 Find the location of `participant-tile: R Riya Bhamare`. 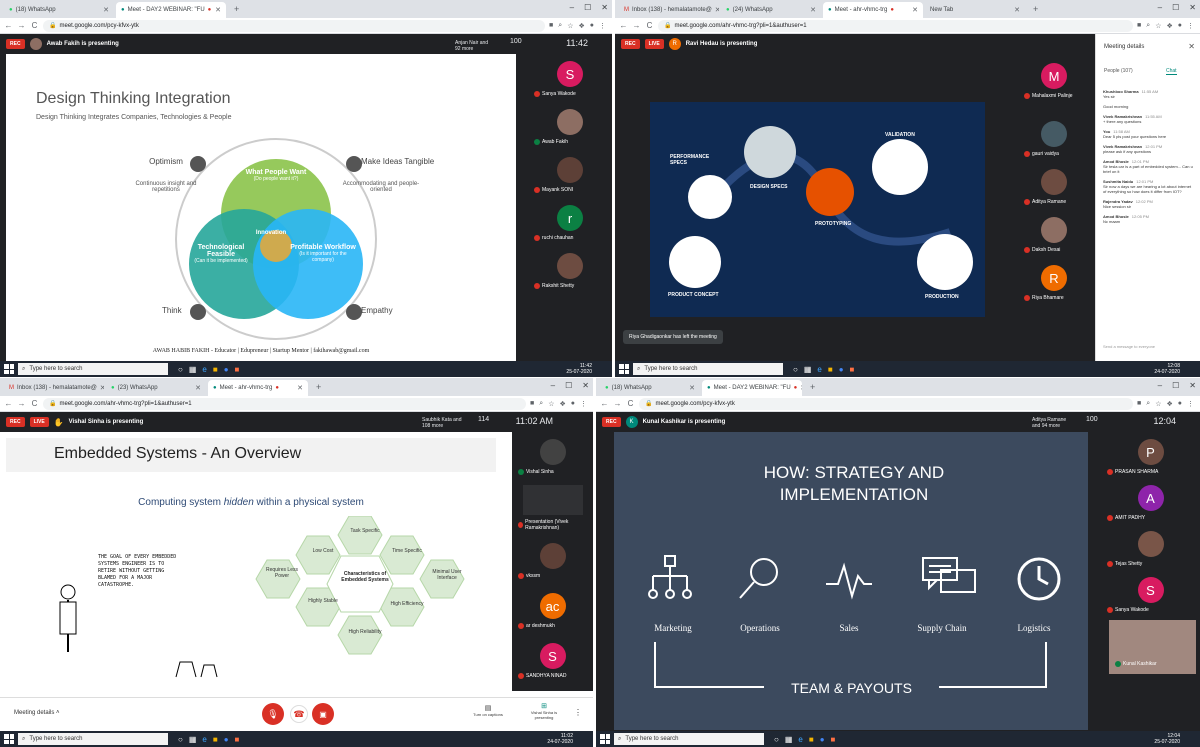

participant-tile: R Riya Bhamare is located at coordinates (1054, 283).